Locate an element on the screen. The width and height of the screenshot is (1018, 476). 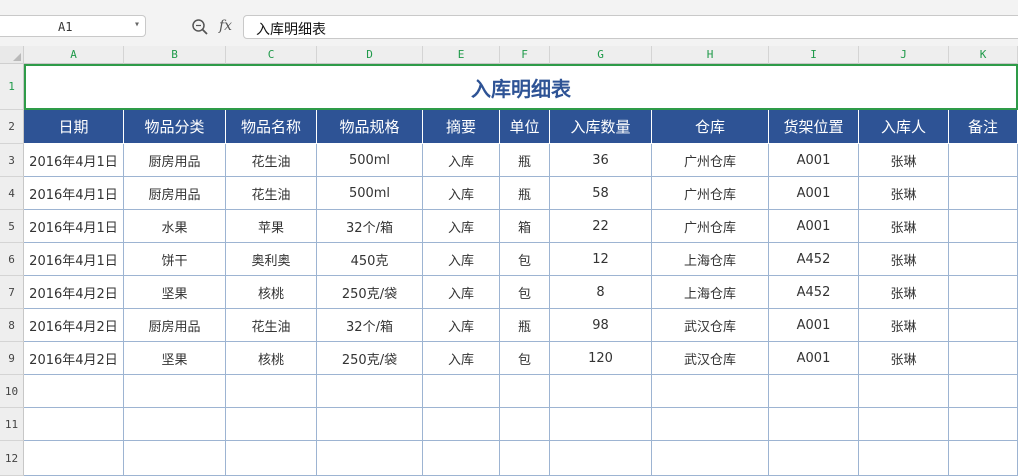
row-header-12: 12 is located at coordinates (12, 458).